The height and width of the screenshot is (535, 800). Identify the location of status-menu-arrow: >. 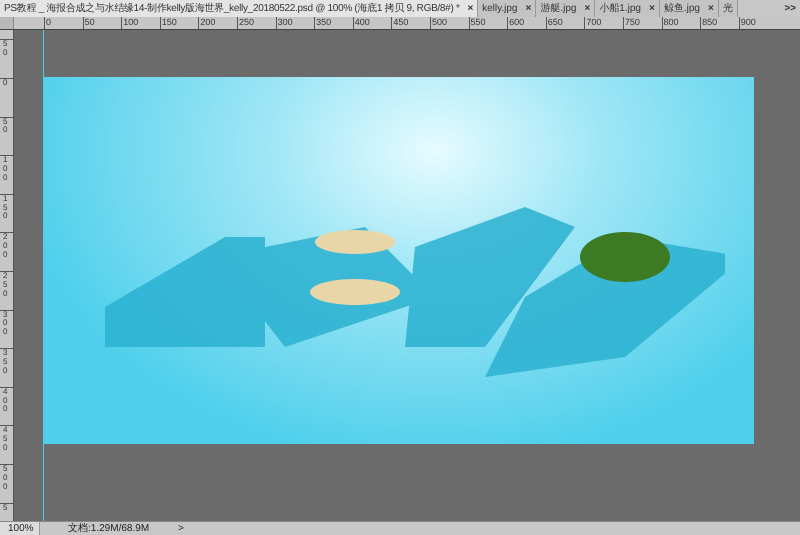
(181, 528).